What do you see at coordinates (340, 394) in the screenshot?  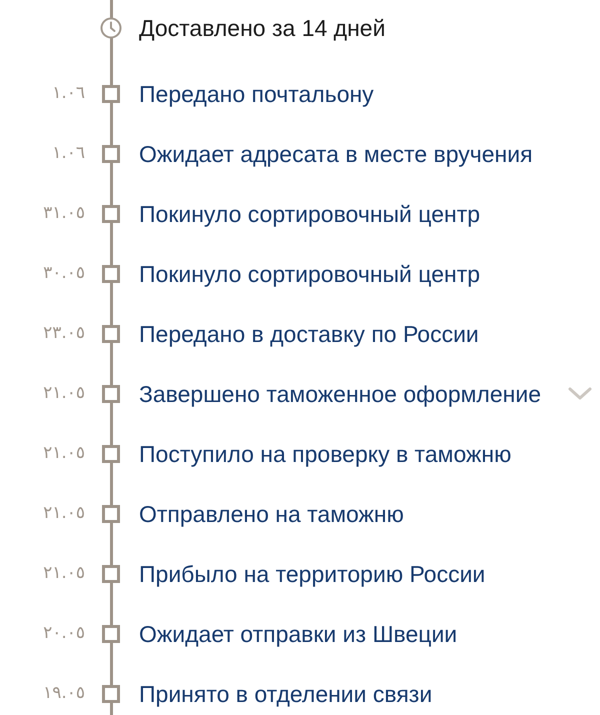 I see `event-label: Завершено таможенное оформление` at bounding box center [340, 394].